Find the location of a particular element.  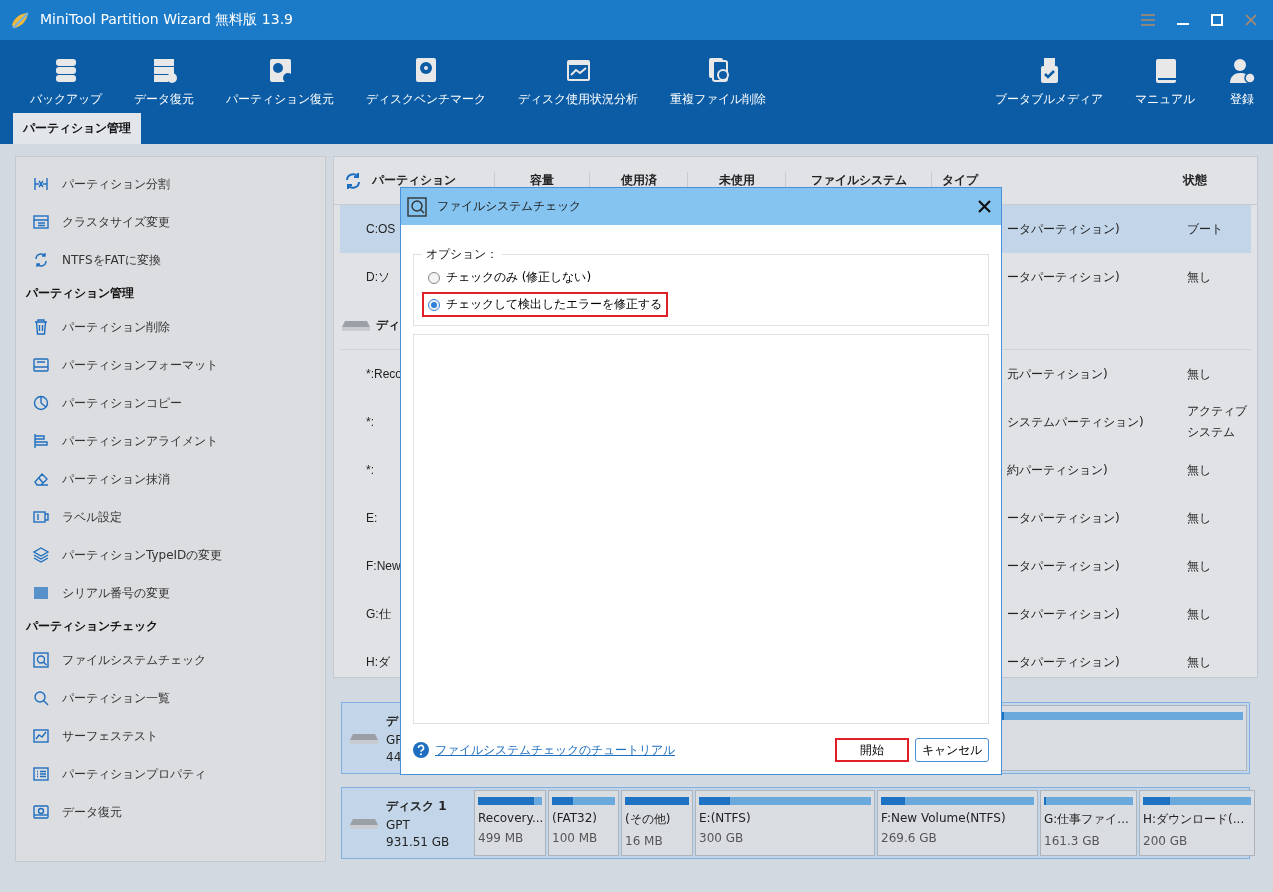

trash-icon is located at coordinates (41, 327).